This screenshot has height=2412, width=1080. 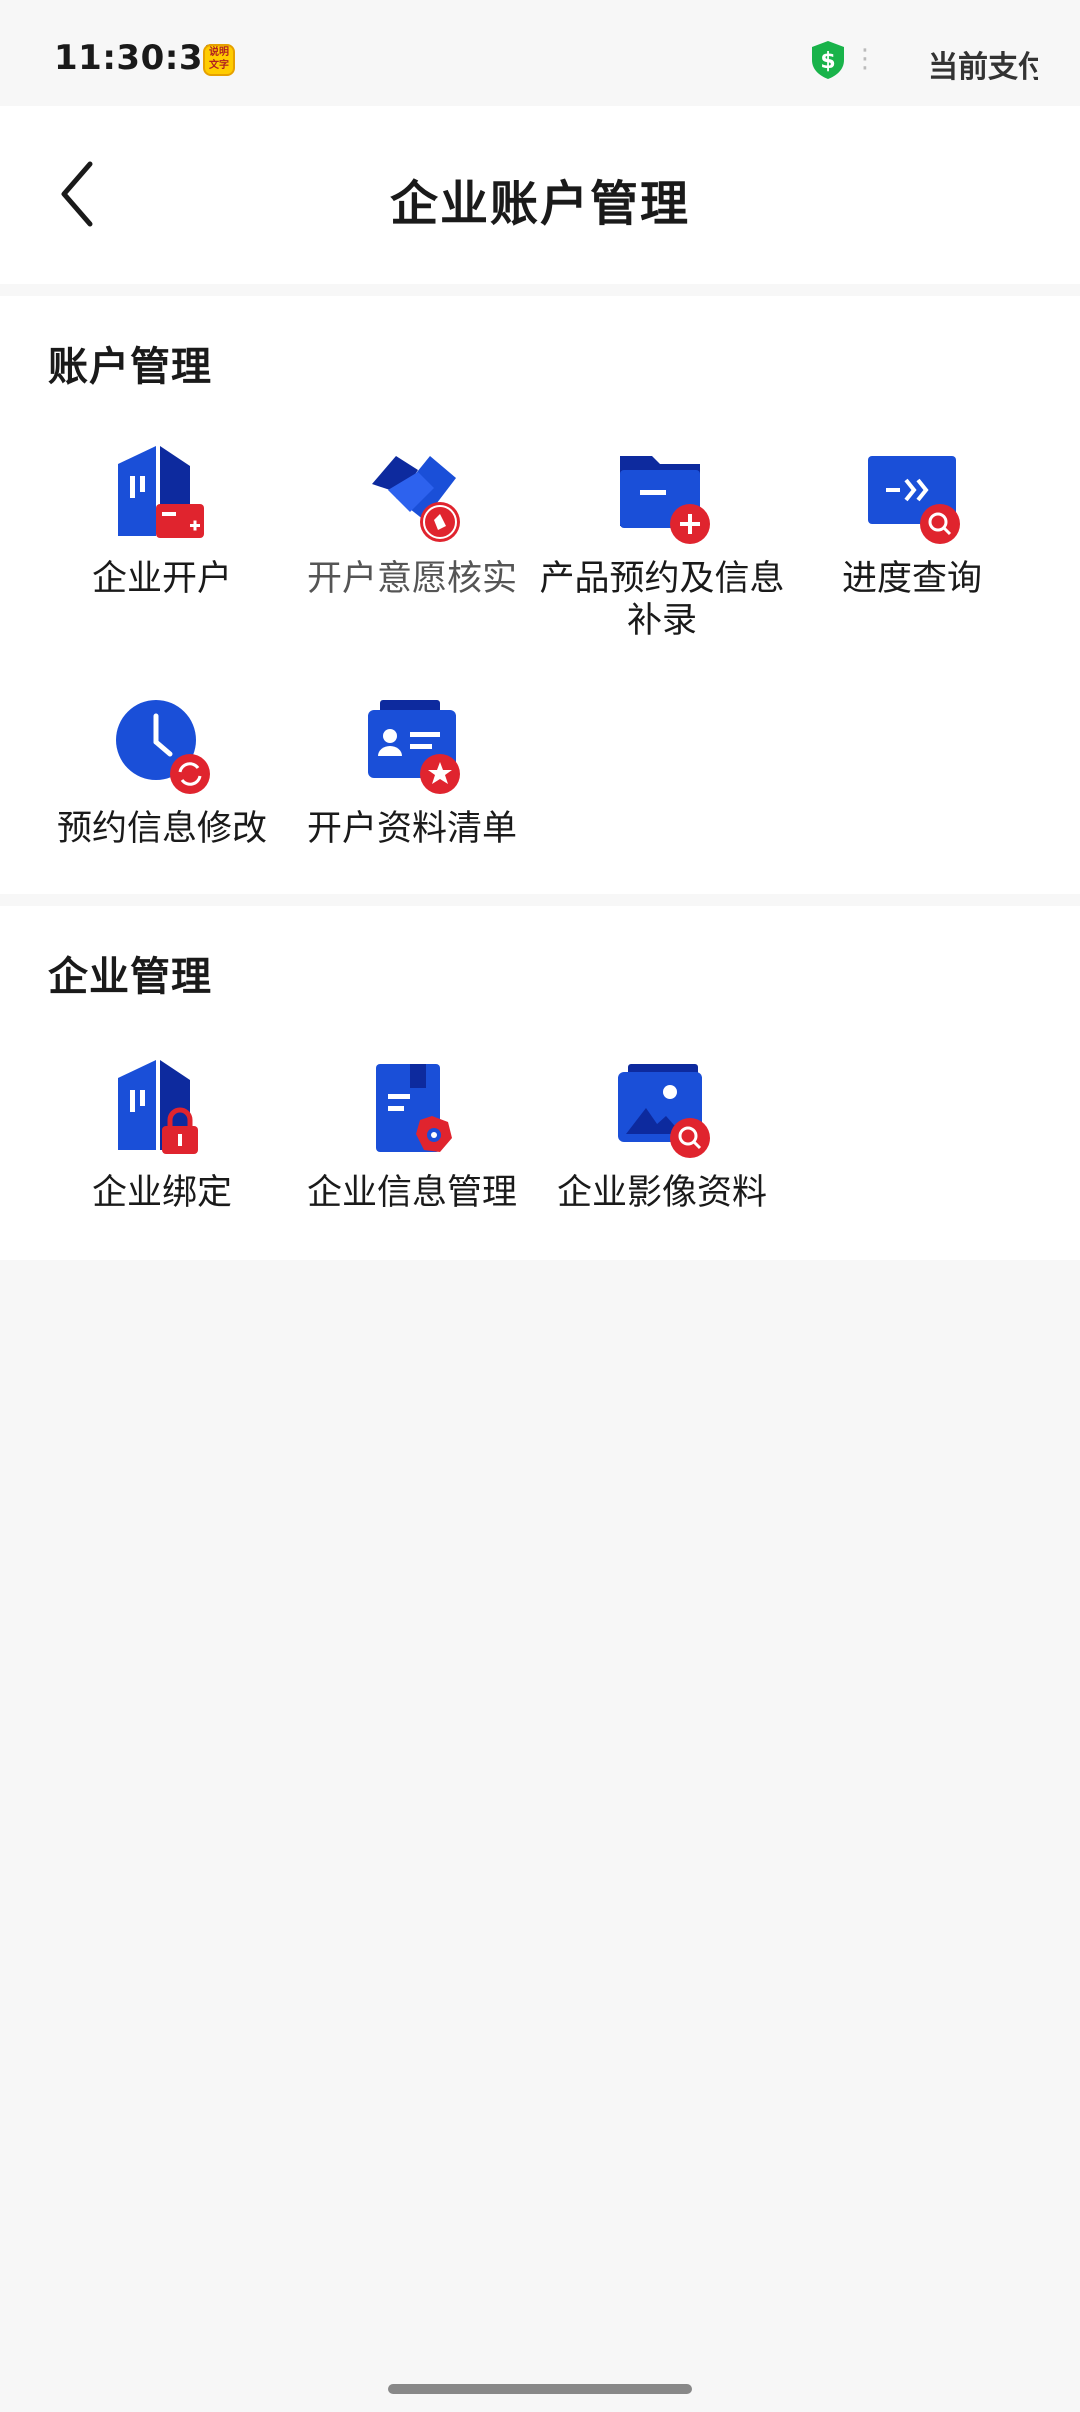 I want to click on tile-label: 产品预约及信息补录, so click(x=662, y=600).